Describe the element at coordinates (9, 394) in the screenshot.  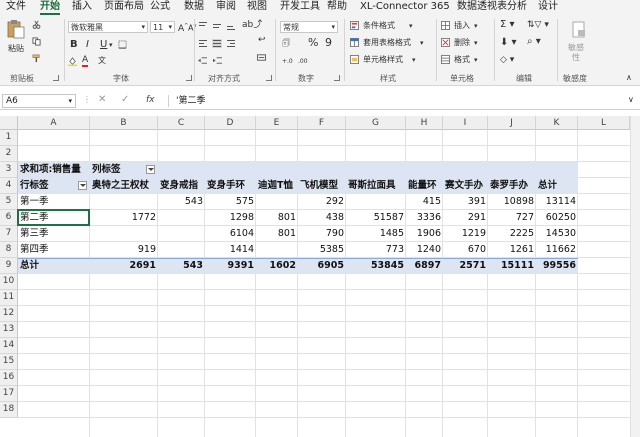
I see `row-header: 17` at that location.